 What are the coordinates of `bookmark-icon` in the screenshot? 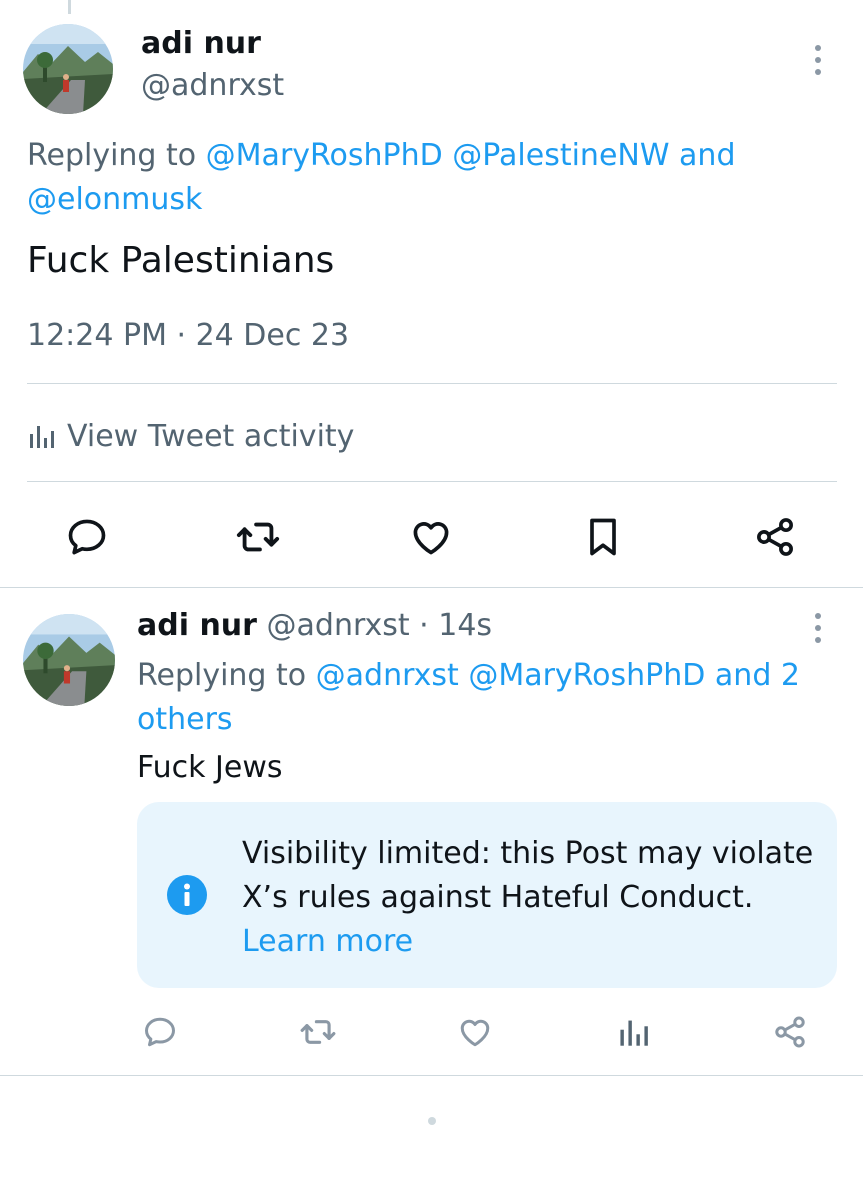 It's located at (603, 537).